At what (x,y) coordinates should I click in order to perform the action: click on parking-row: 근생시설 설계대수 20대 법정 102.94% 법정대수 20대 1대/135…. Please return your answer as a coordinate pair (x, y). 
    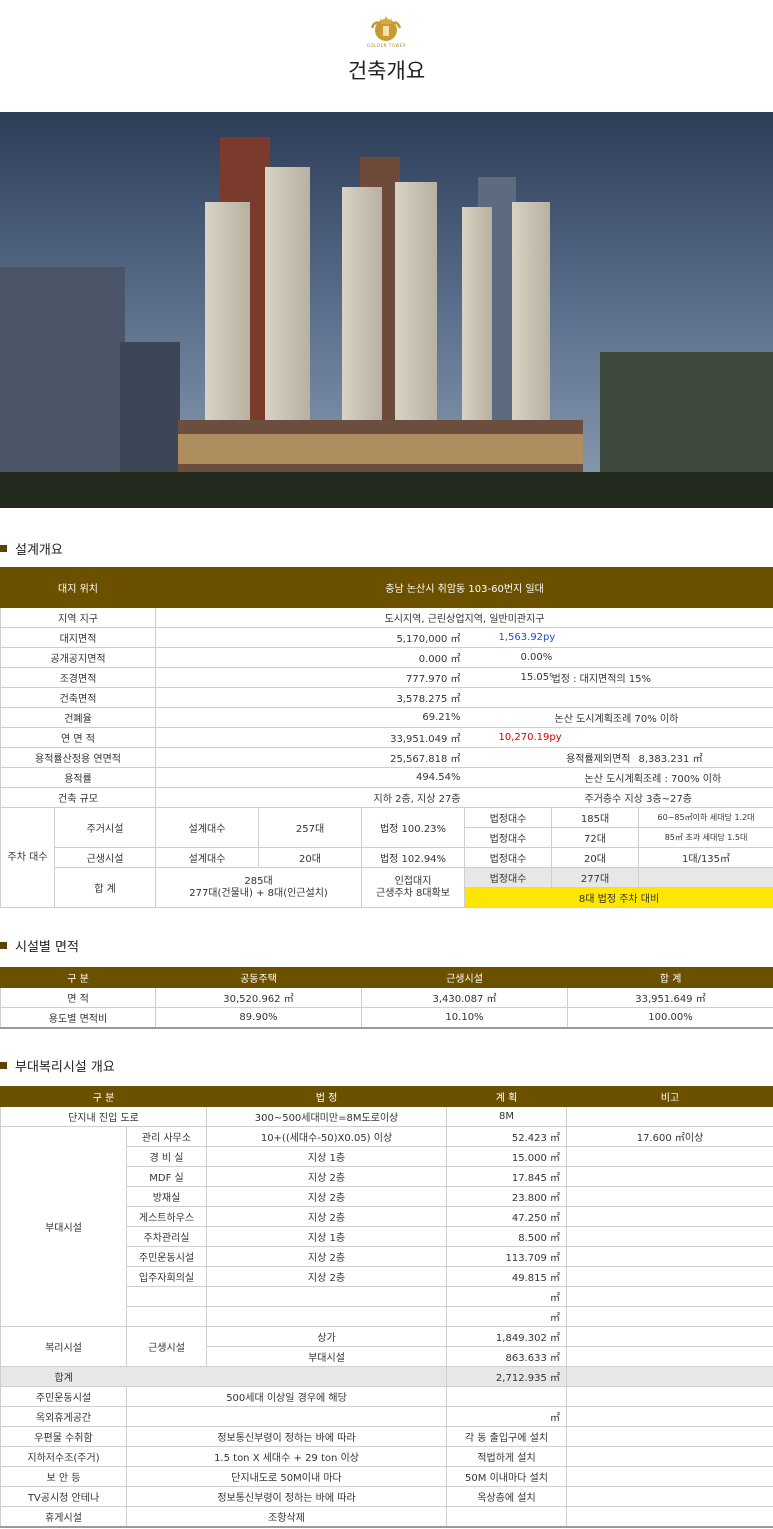
    Looking at the image, I should click on (387, 857).